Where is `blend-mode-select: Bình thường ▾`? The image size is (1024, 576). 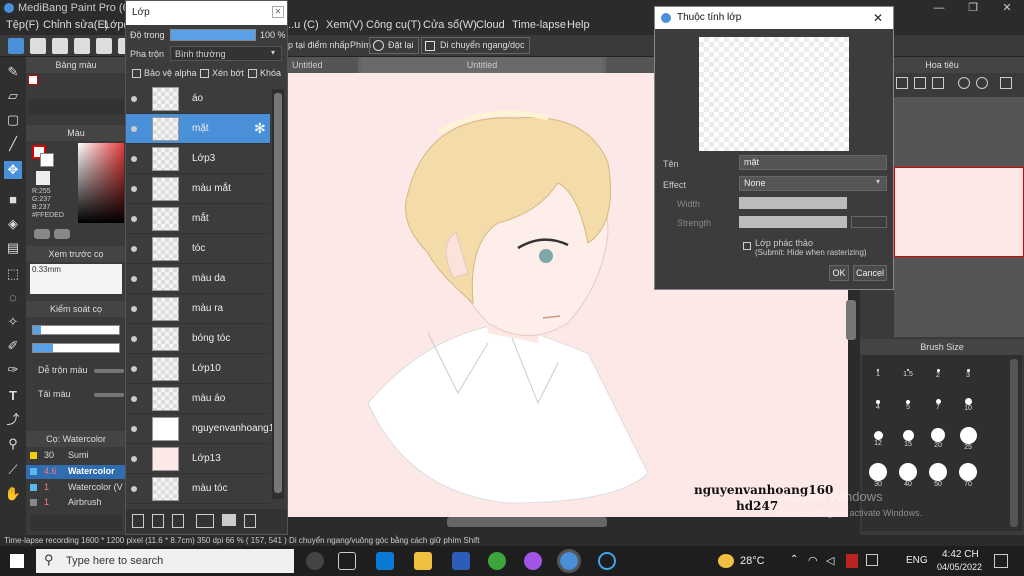 blend-mode-select: Bình thường ▾ is located at coordinates (226, 53).